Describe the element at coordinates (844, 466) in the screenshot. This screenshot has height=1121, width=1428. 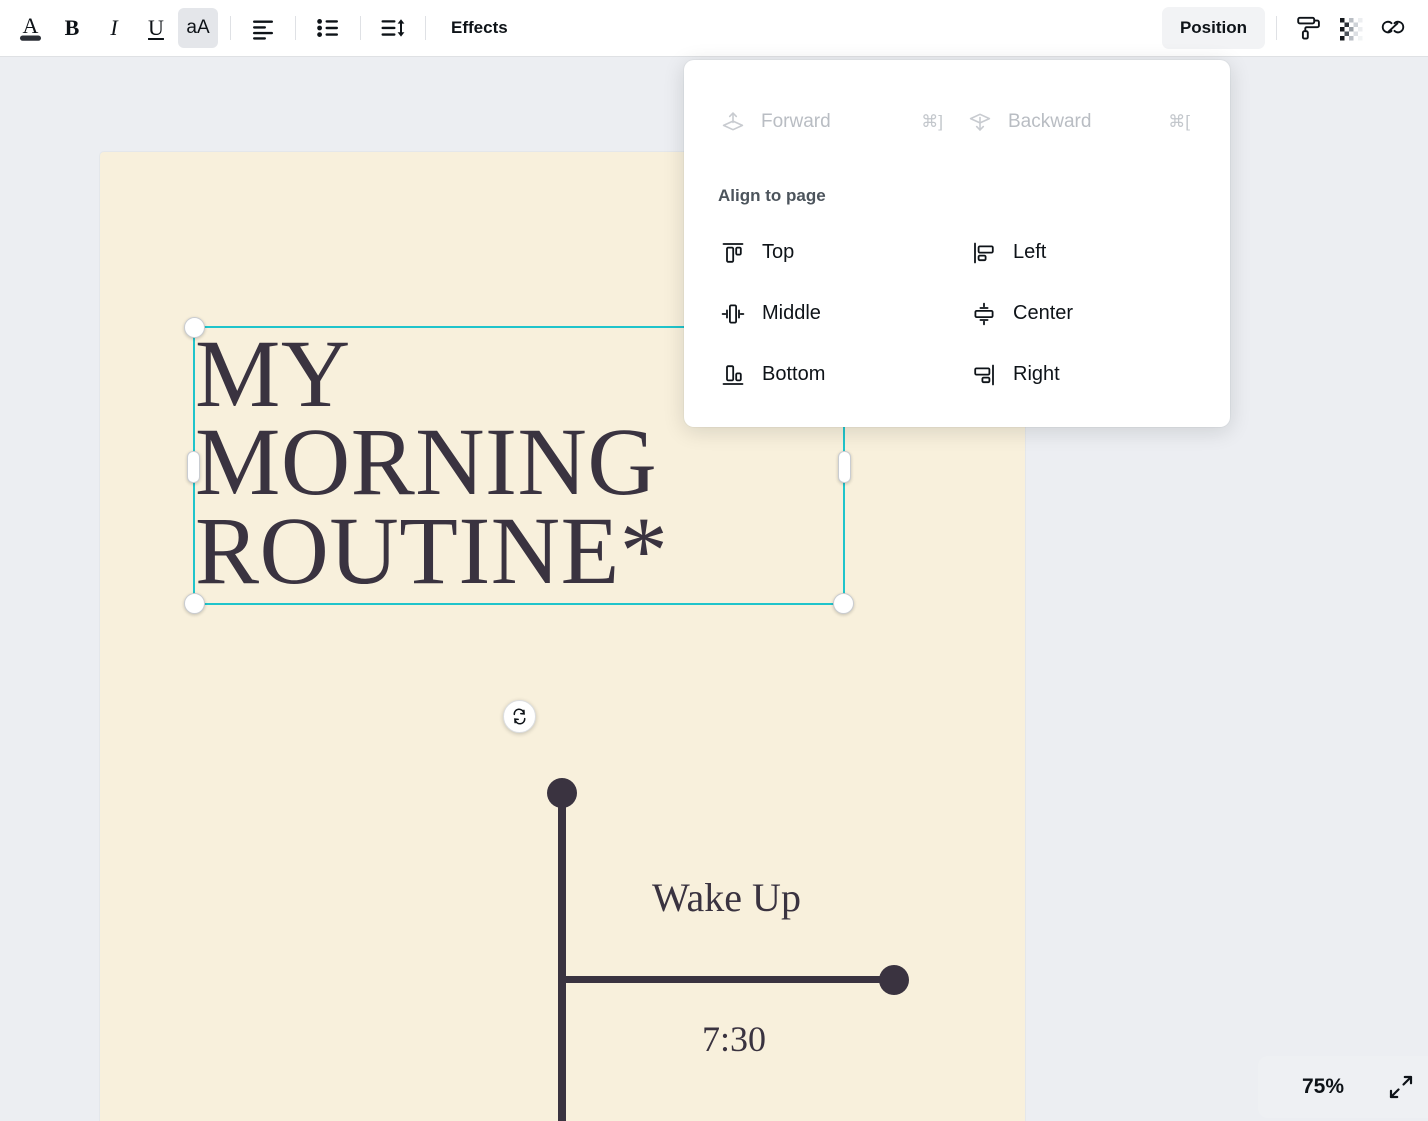
I see `resize-handle-middle-right` at that location.